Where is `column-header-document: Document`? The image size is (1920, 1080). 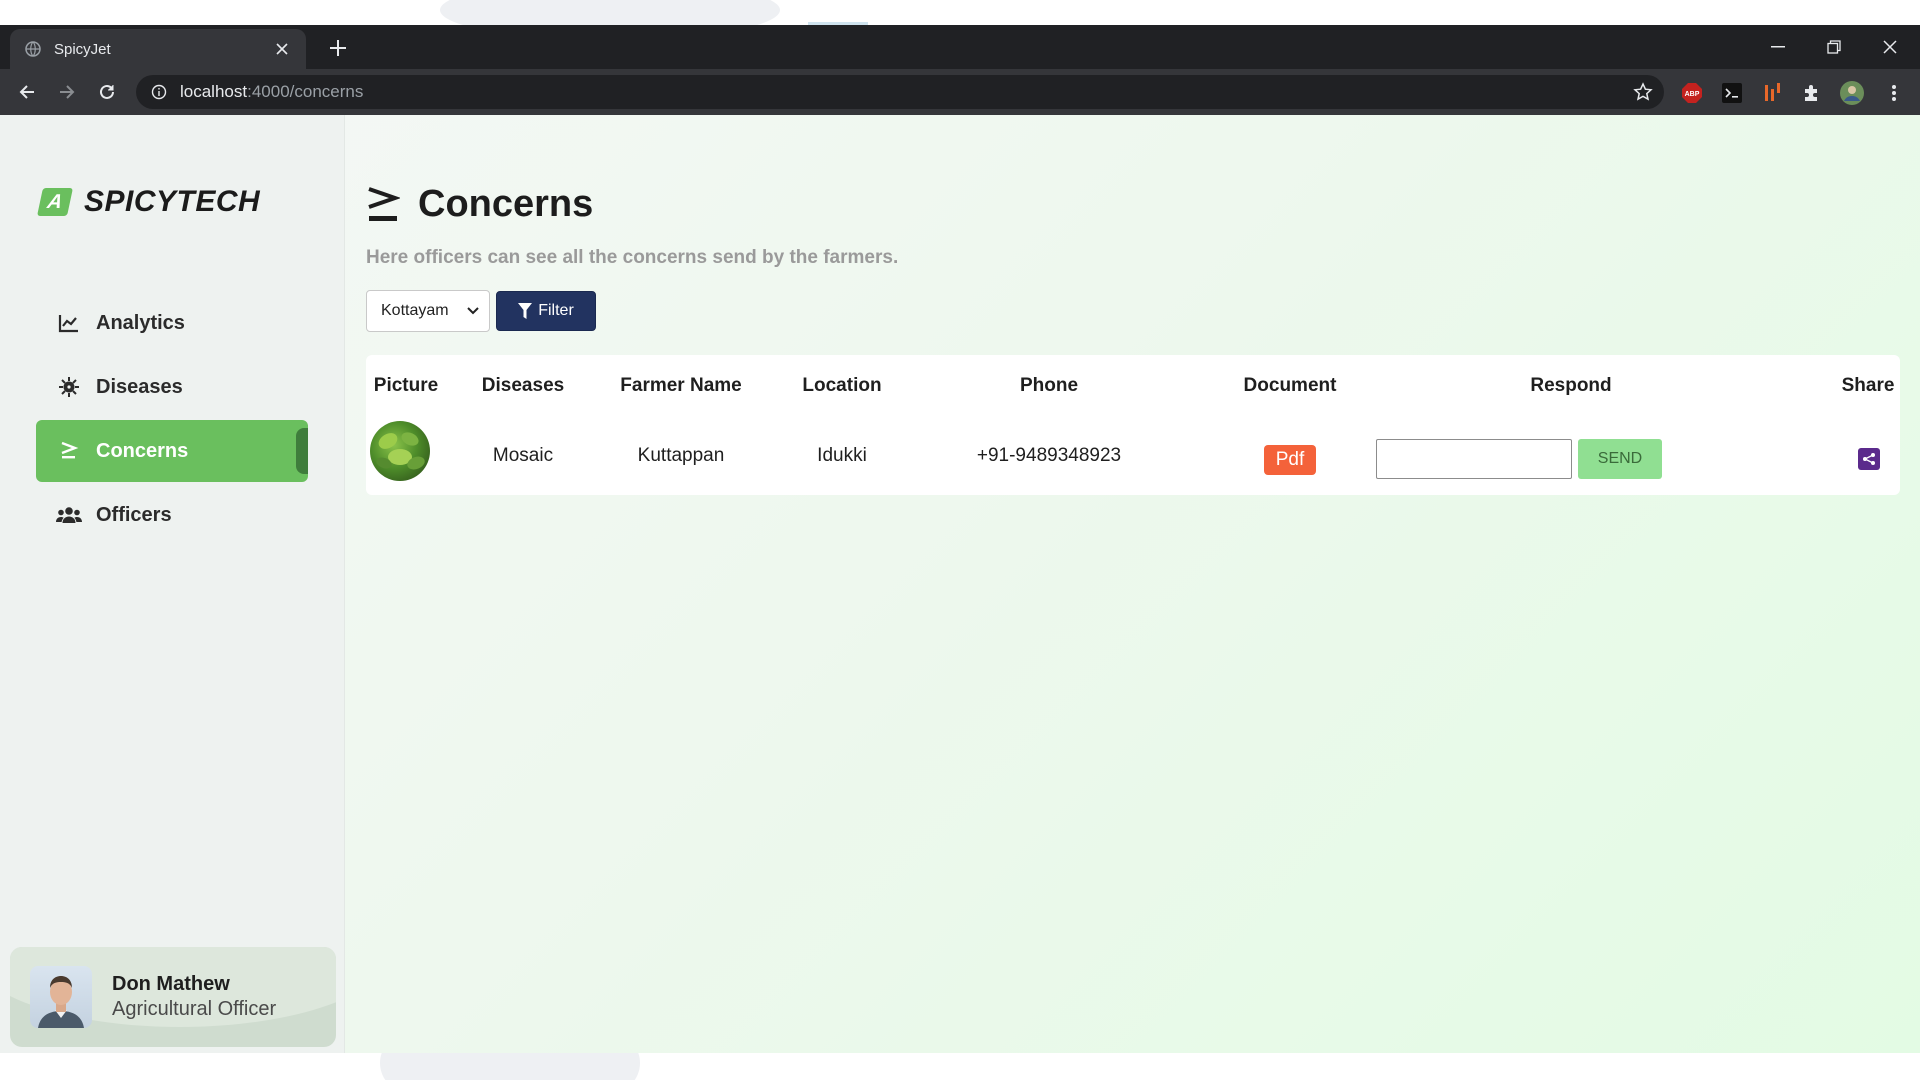
column-header-document: Document is located at coordinates (1290, 385).